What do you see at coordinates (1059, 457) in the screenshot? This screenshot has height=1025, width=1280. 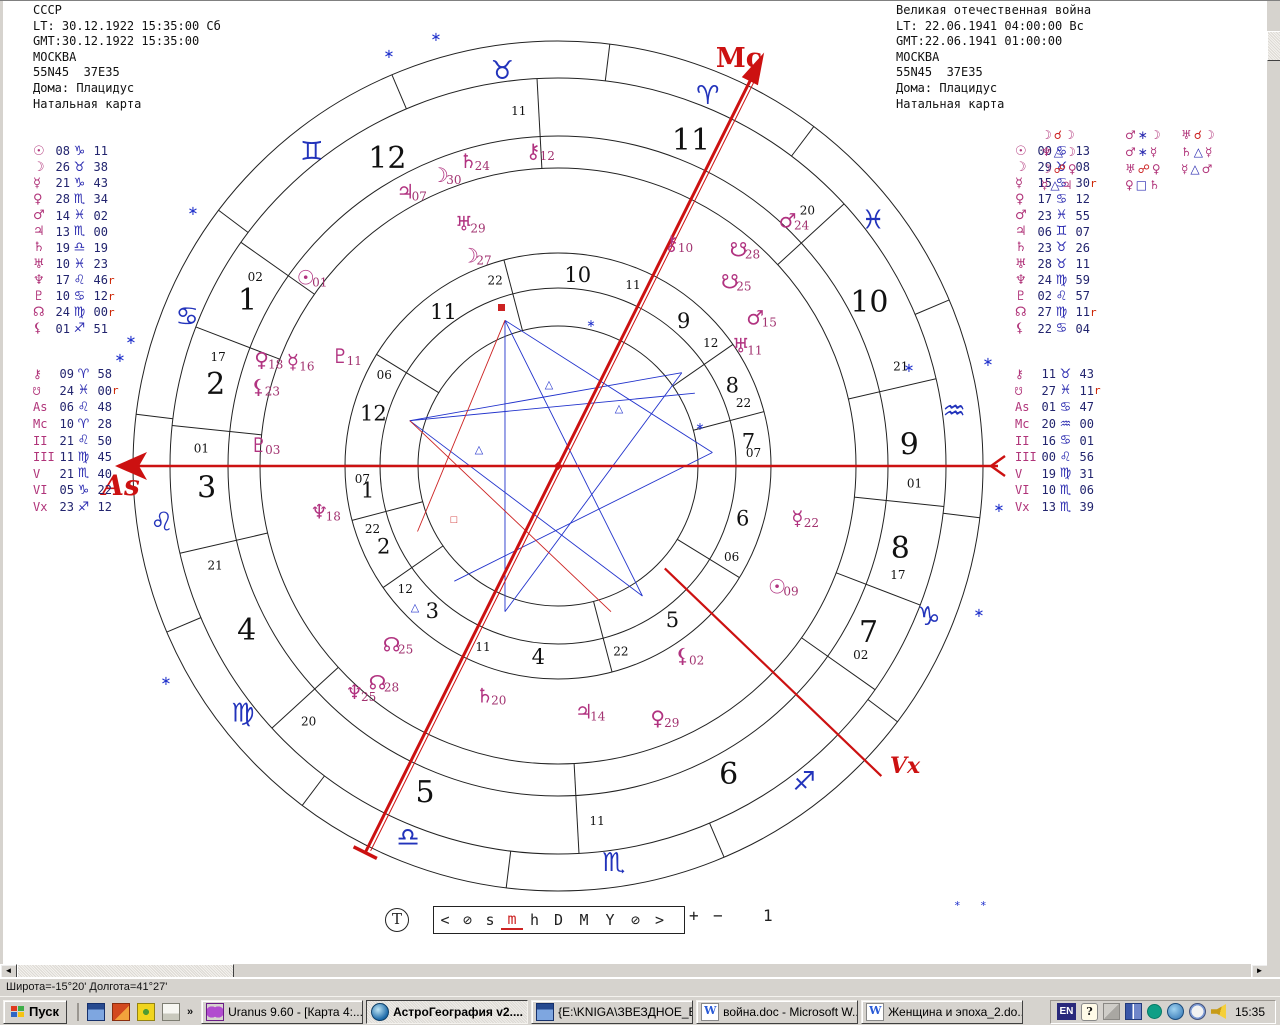 I see `list-row: III00♌56` at bounding box center [1059, 457].